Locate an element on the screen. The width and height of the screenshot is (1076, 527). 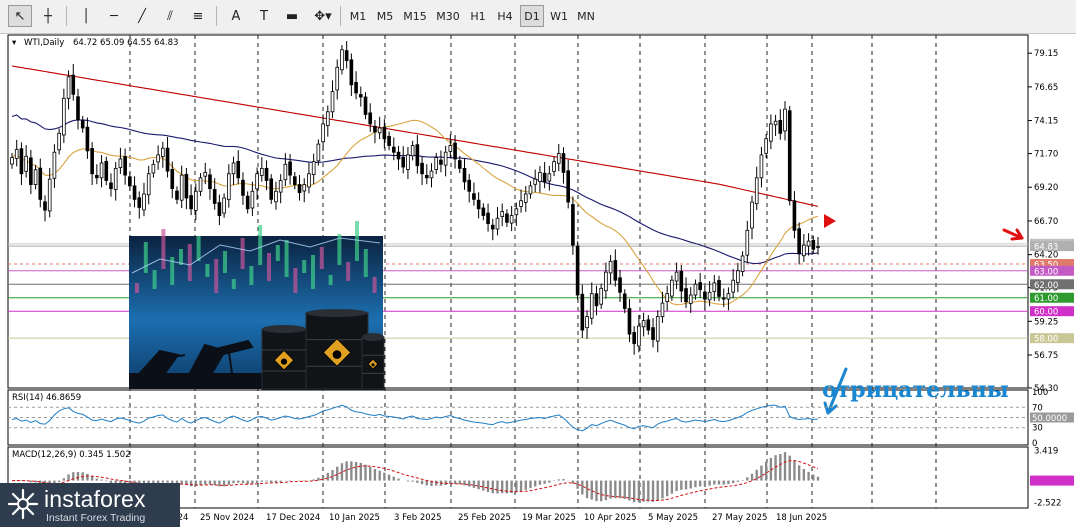
annotation-text: отрицательны is located at coordinates (915, 390).